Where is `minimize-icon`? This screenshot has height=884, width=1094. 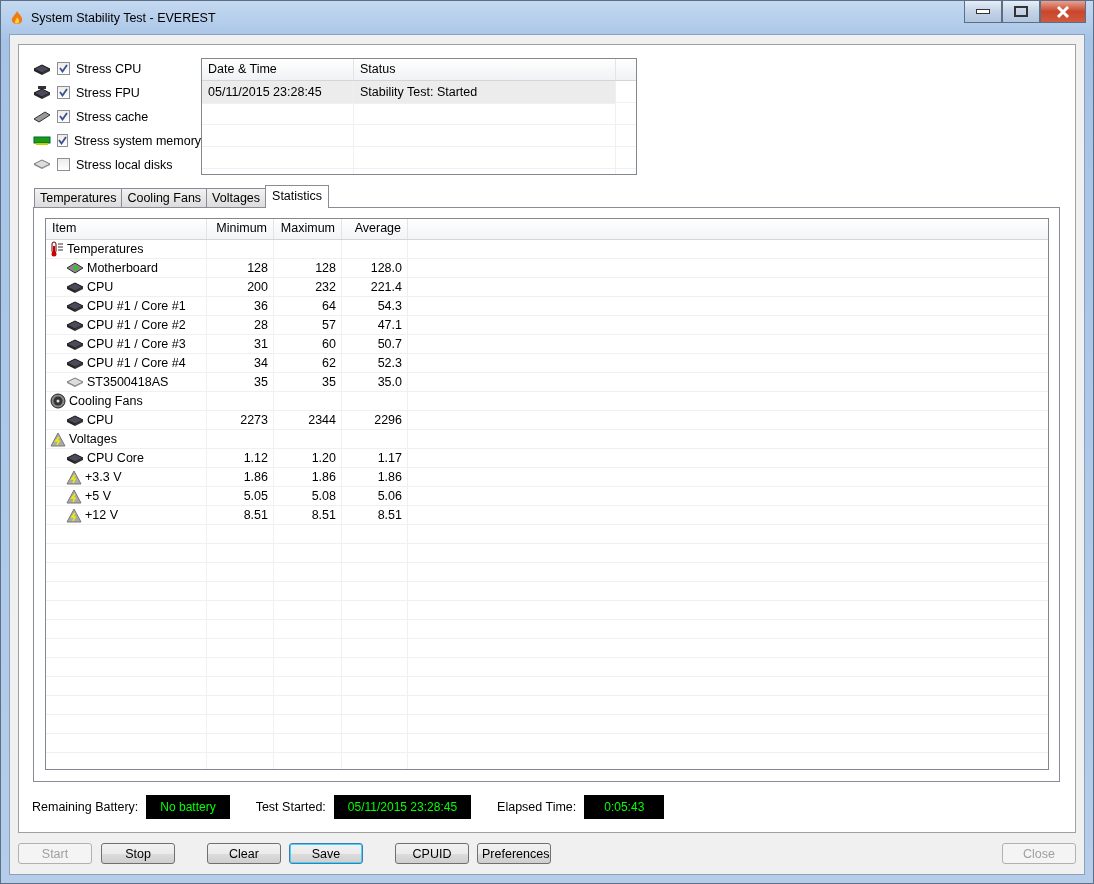
minimize-icon is located at coordinates (983, 11).